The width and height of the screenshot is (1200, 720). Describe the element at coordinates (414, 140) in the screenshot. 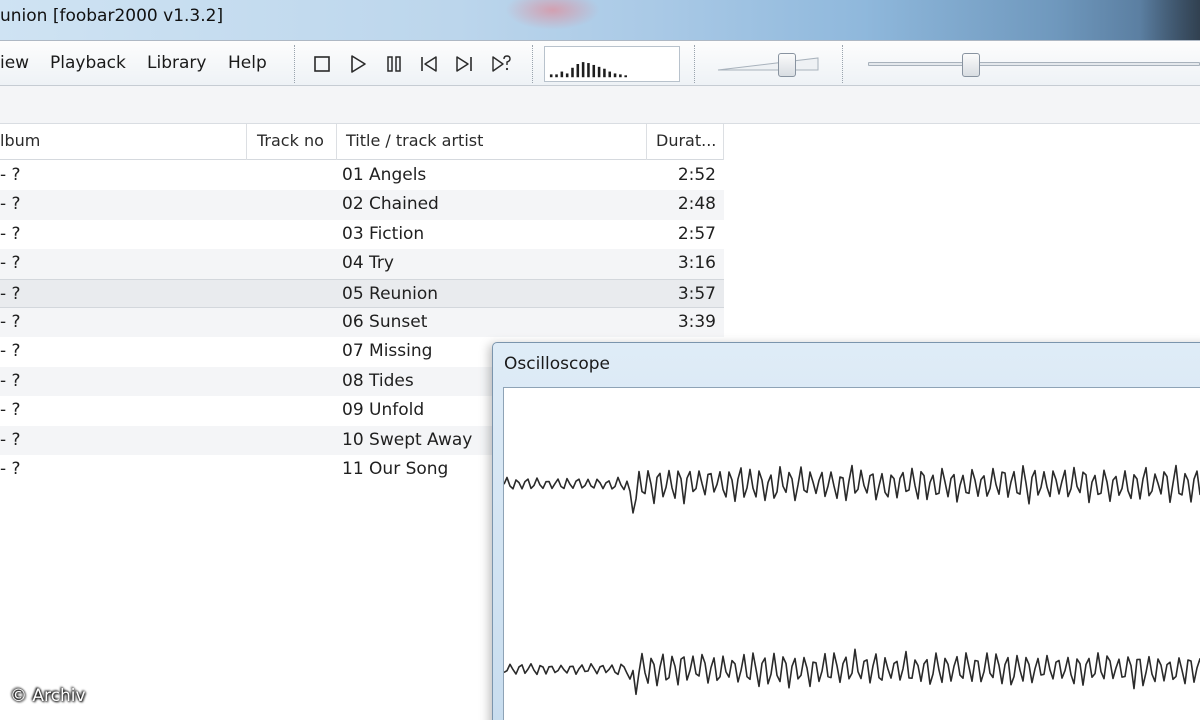

I see `column-header-title: Title / track artist` at that location.